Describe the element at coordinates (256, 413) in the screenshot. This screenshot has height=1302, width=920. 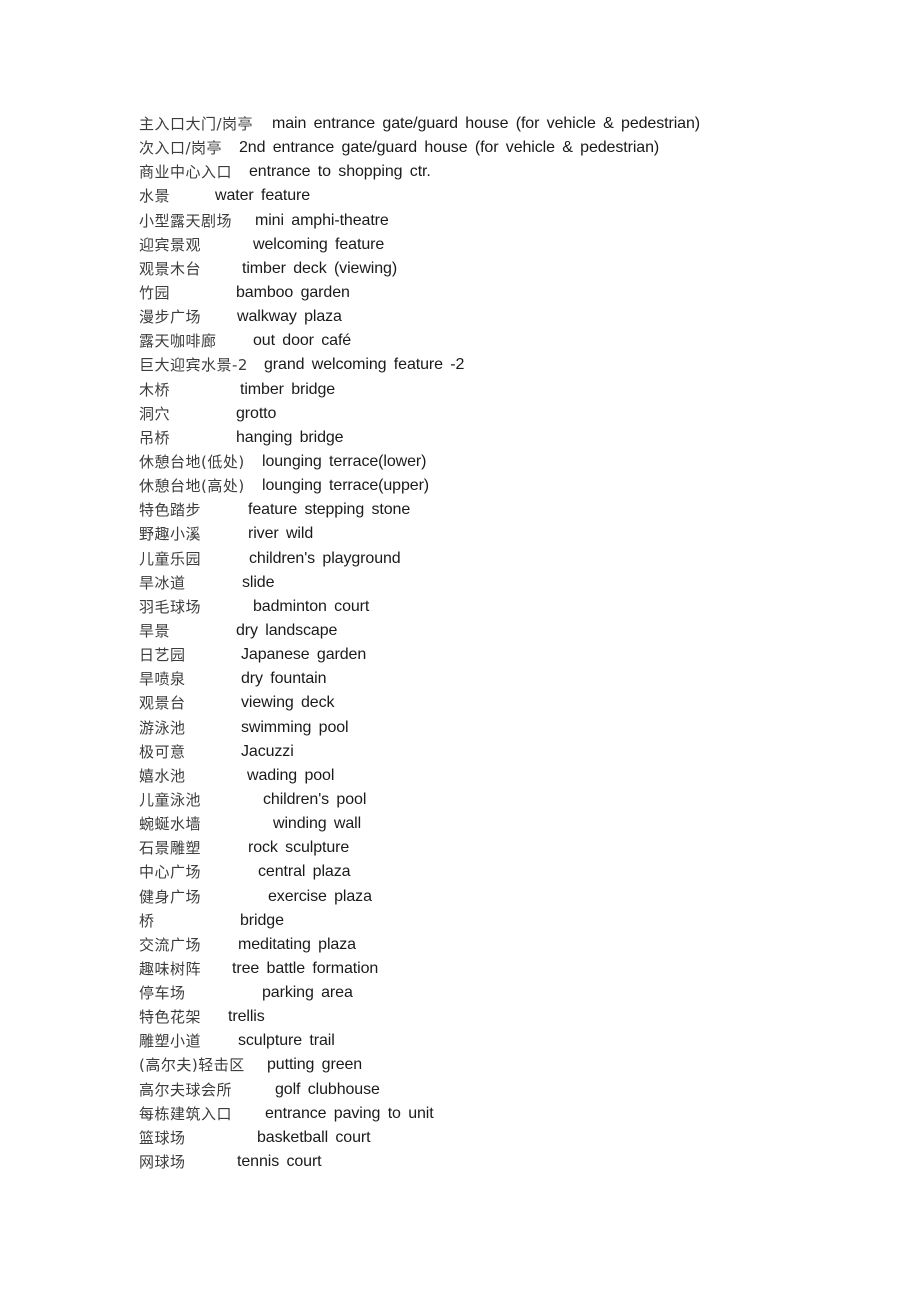
I see `english-term: grotto` at that location.